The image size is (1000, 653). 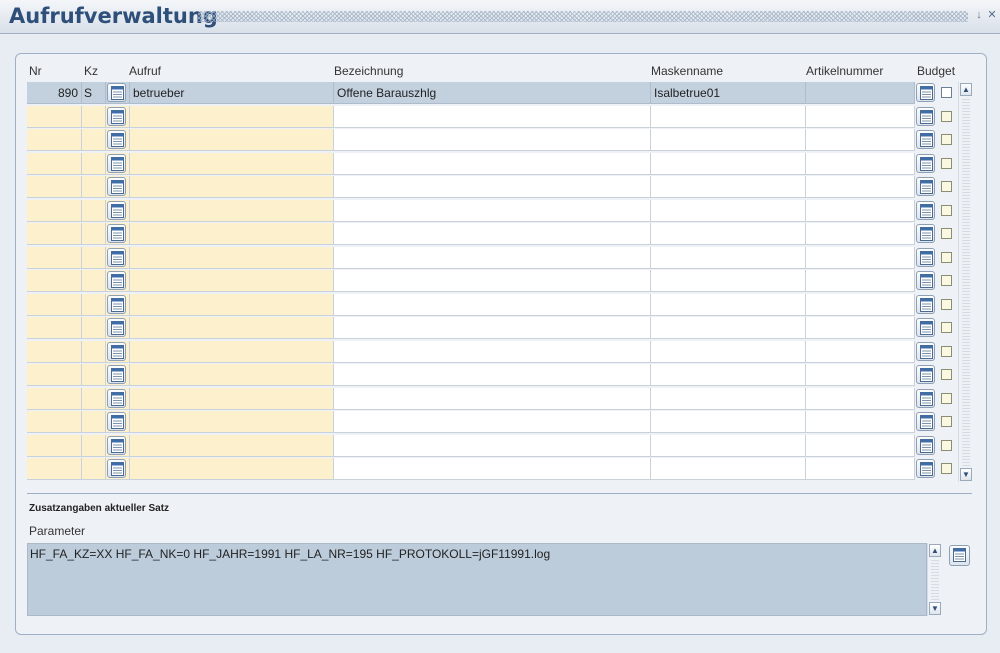 What do you see at coordinates (232, 93) in the screenshot?
I see `cell-aufruf: betrueber` at bounding box center [232, 93].